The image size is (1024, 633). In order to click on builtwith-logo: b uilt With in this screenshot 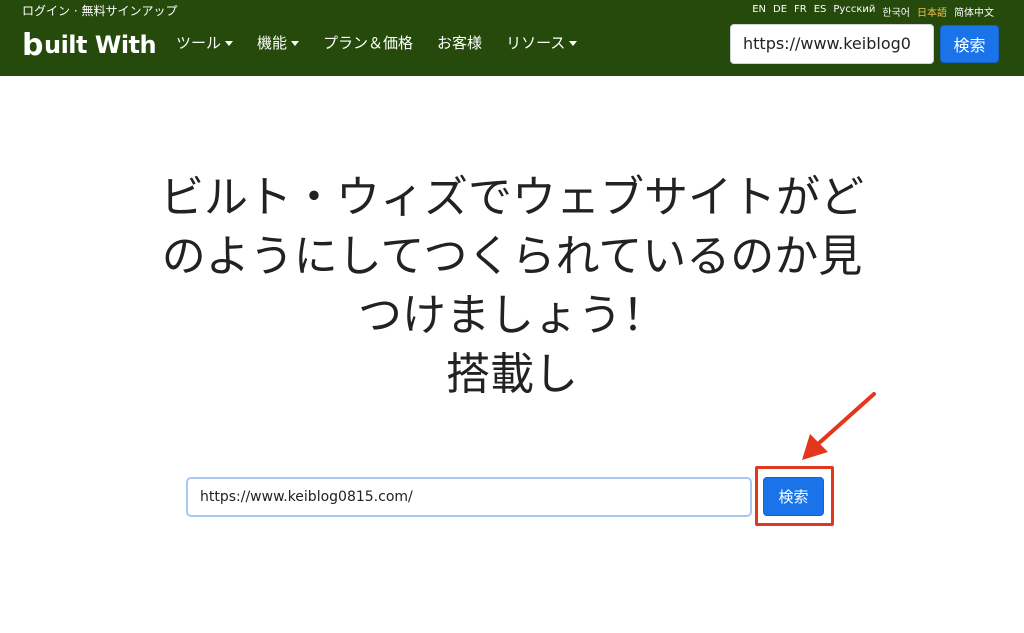, I will do `click(89, 45)`.